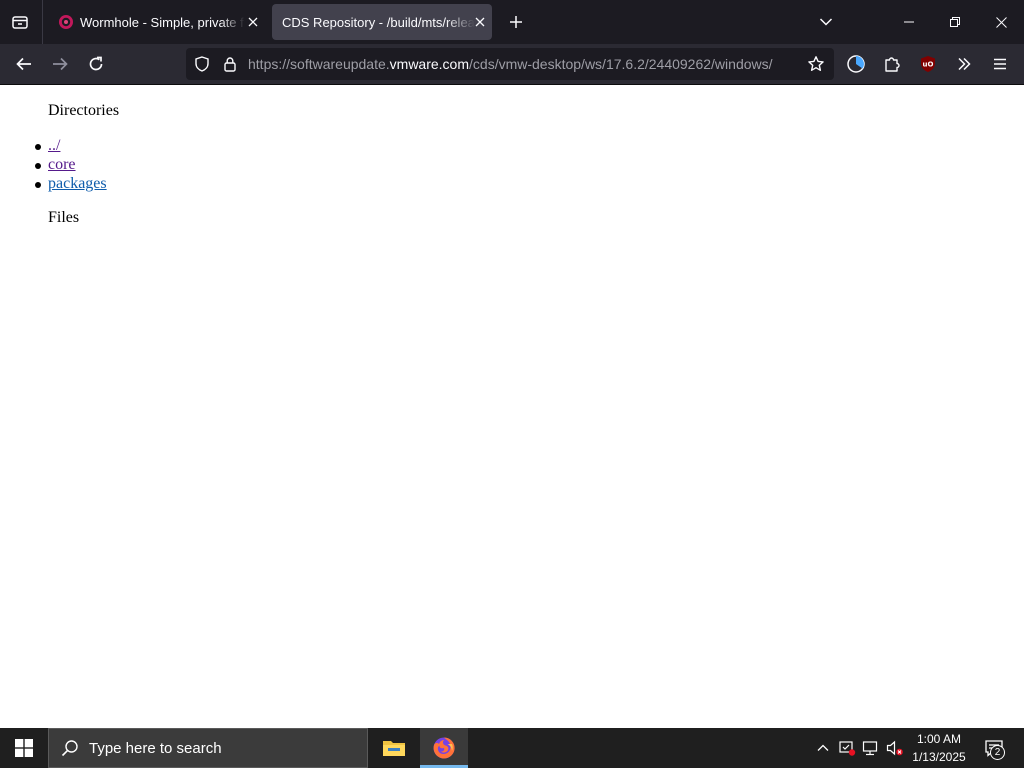 The height and width of the screenshot is (768, 1024). What do you see at coordinates (512, 748) in the screenshot?
I see `taskbar: Type here to search 1:00 AM 1/13/2025 2` at bounding box center [512, 748].